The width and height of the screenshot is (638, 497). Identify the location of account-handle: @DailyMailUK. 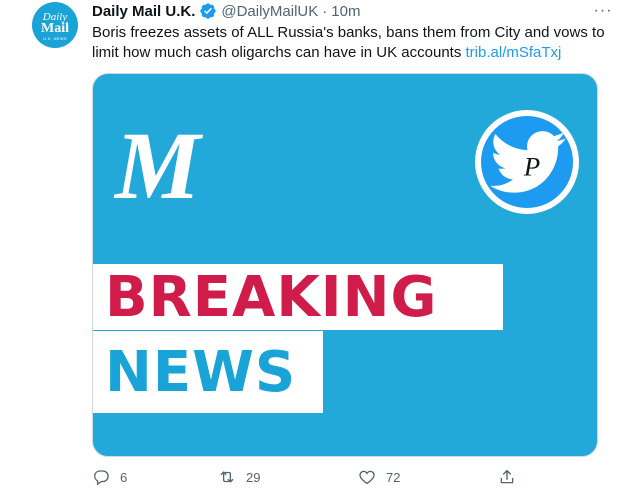
(269, 11).